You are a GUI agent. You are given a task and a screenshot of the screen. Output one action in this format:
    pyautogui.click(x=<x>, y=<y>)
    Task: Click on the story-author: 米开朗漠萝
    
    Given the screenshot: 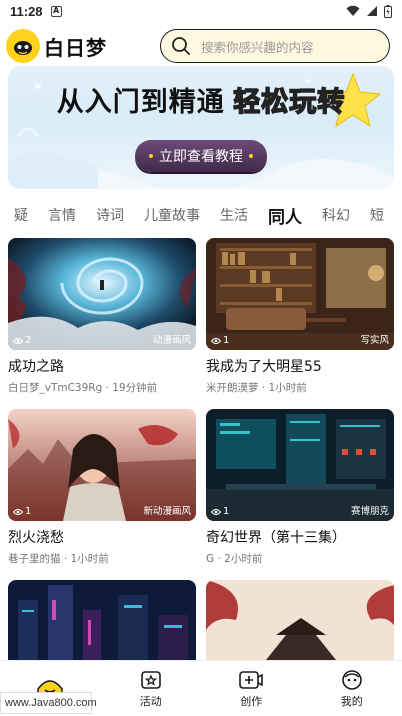 What is the action you would take?
    pyautogui.click(x=232, y=388)
    